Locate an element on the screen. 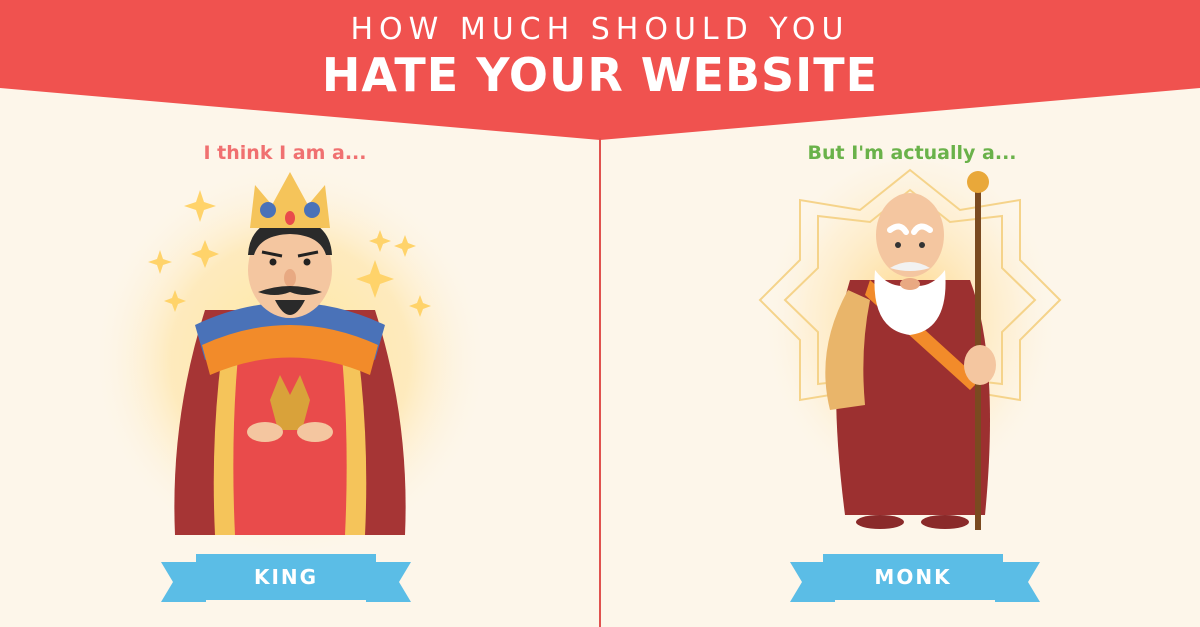  king-label: KING is located at coordinates (286, 577).